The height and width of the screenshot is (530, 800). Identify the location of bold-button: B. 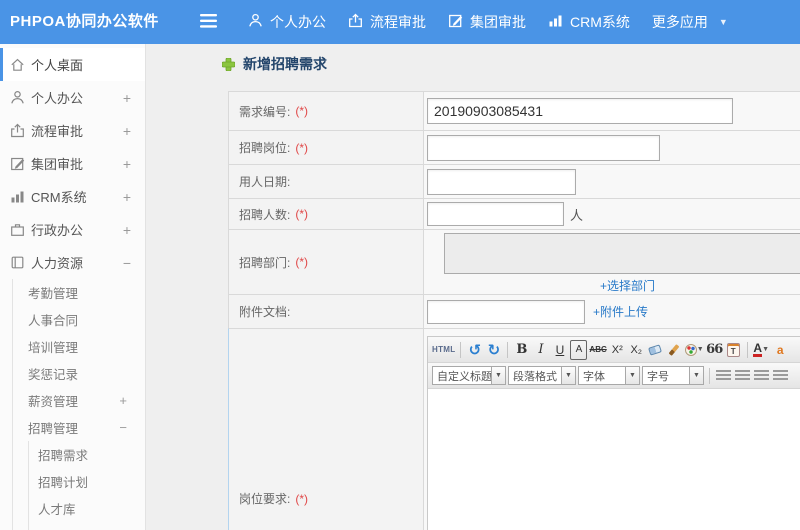
(521, 350).